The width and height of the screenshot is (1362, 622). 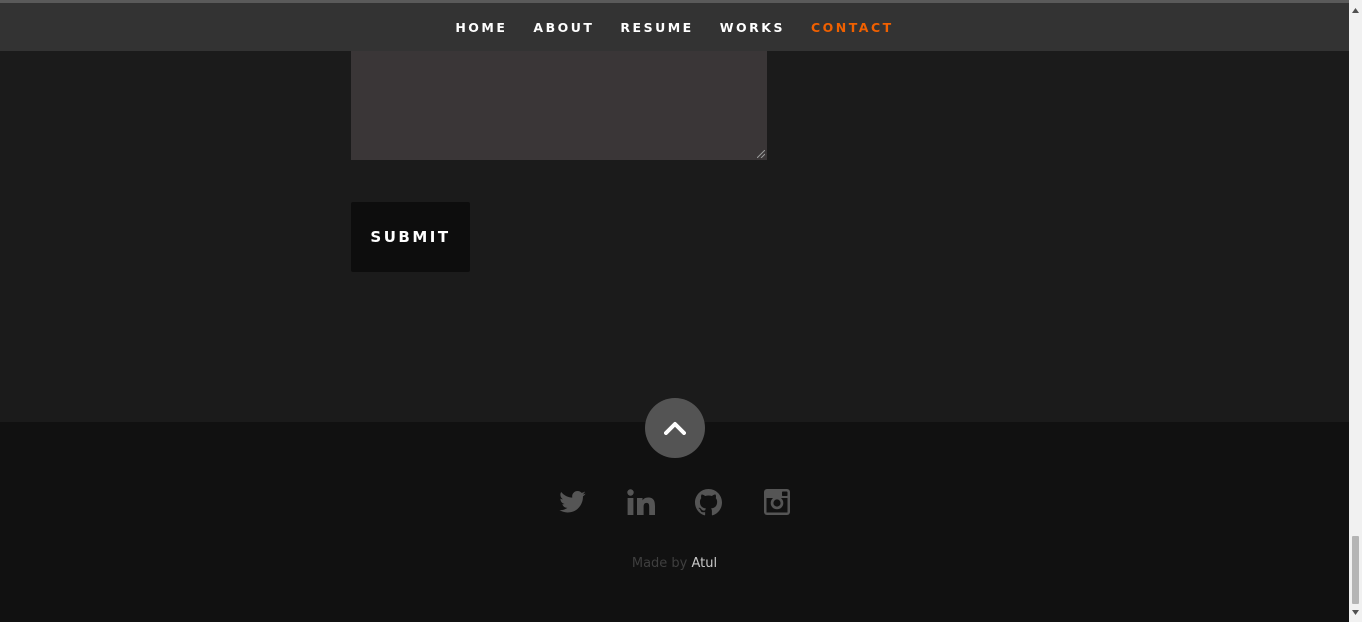 What do you see at coordinates (1355, 612) in the screenshot?
I see `scroll-down-arrow-icon` at bounding box center [1355, 612].